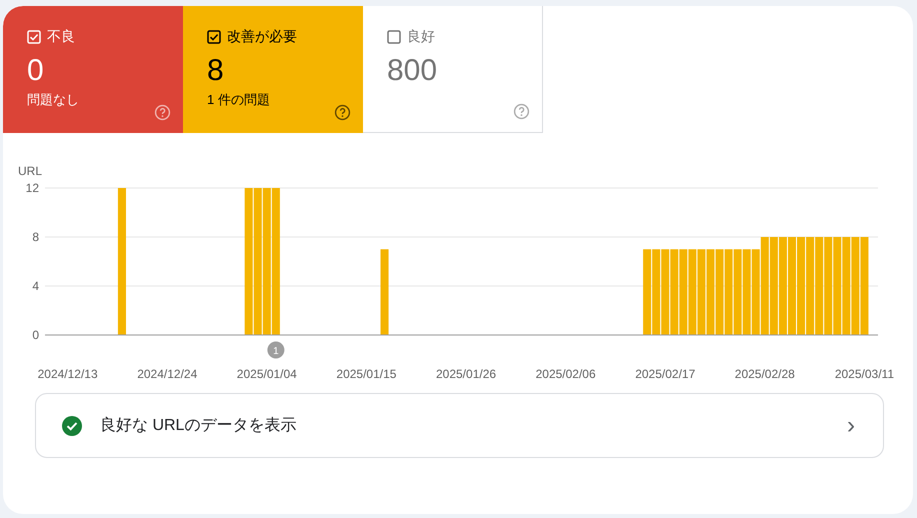 This screenshot has width=917, height=518. Describe the element at coordinates (61, 37) in the screenshot. I see `tile-label: 不良` at that location.